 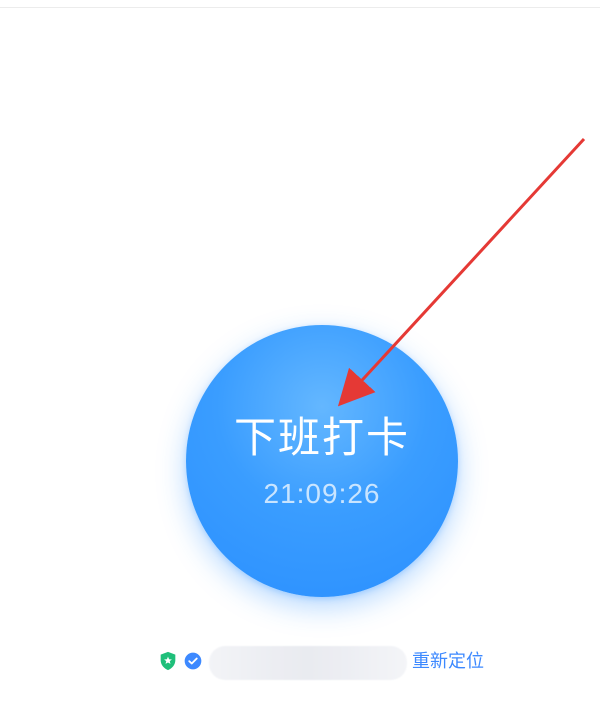 I want to click on punch-out-label: 下班打卡, so click(x=321, y=437).